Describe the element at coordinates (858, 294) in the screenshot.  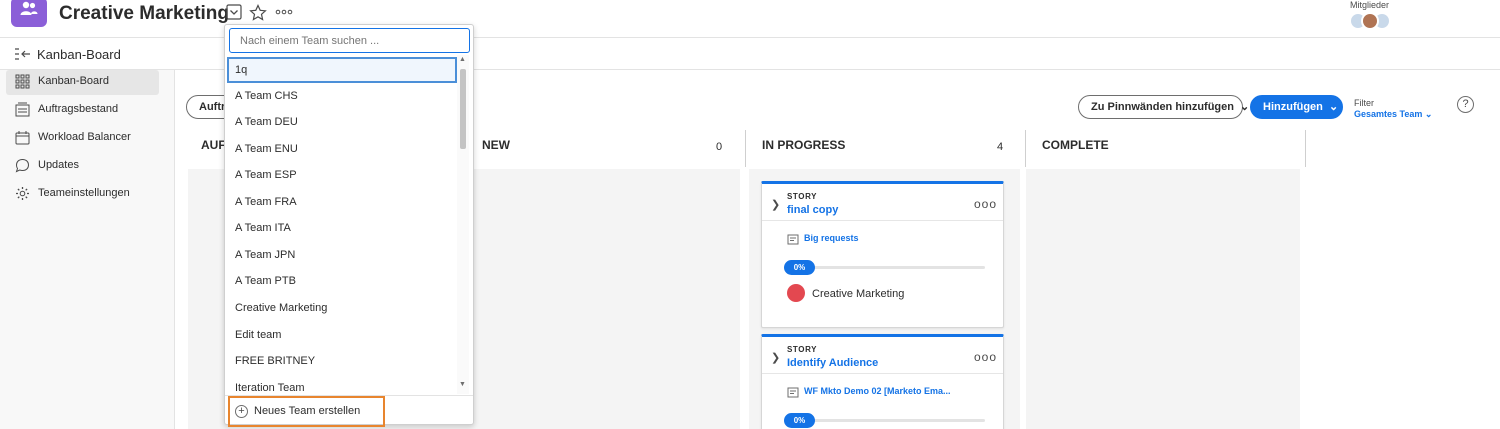
I see `card-owner: Creative Marketing` at that location.